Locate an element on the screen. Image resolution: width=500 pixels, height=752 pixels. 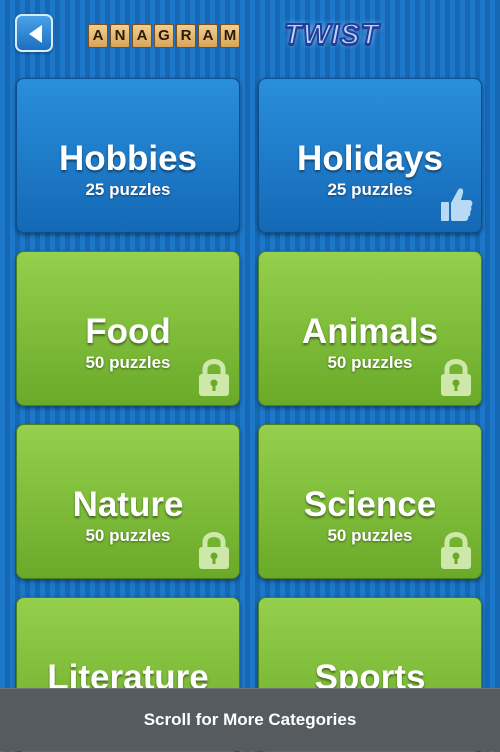
thumbs-up-icon is located at coordinates (457, 204).